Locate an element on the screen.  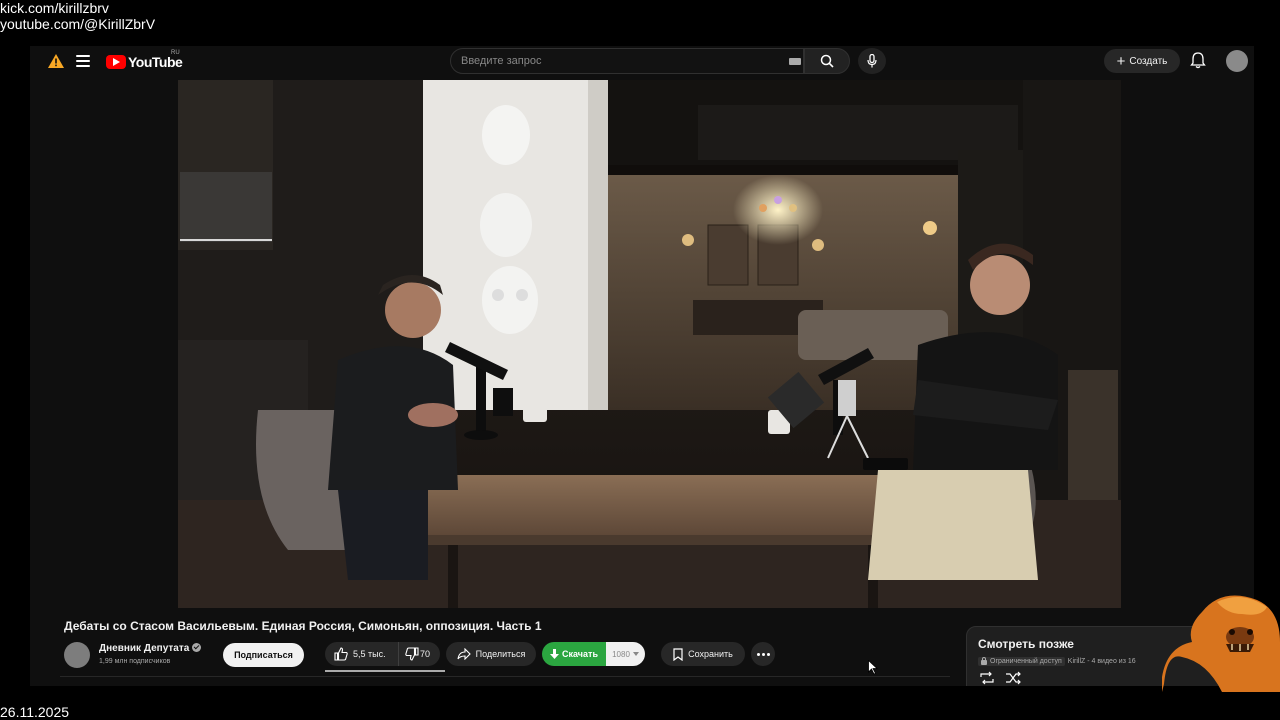
more-actions-button is located at coordinates (763, 654).